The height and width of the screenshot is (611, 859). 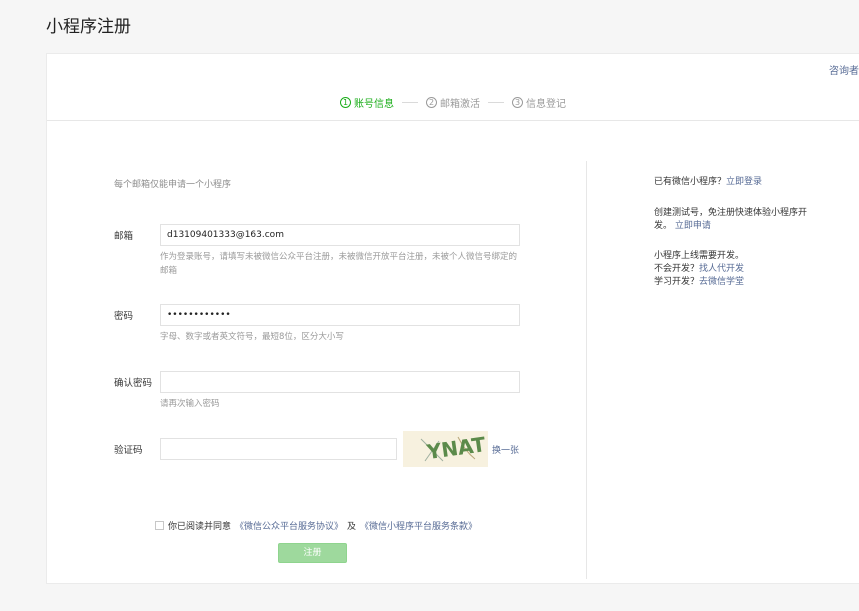 I want to click on learn-line: 学习开发？去微信学堂, so click(x=739, y=282).